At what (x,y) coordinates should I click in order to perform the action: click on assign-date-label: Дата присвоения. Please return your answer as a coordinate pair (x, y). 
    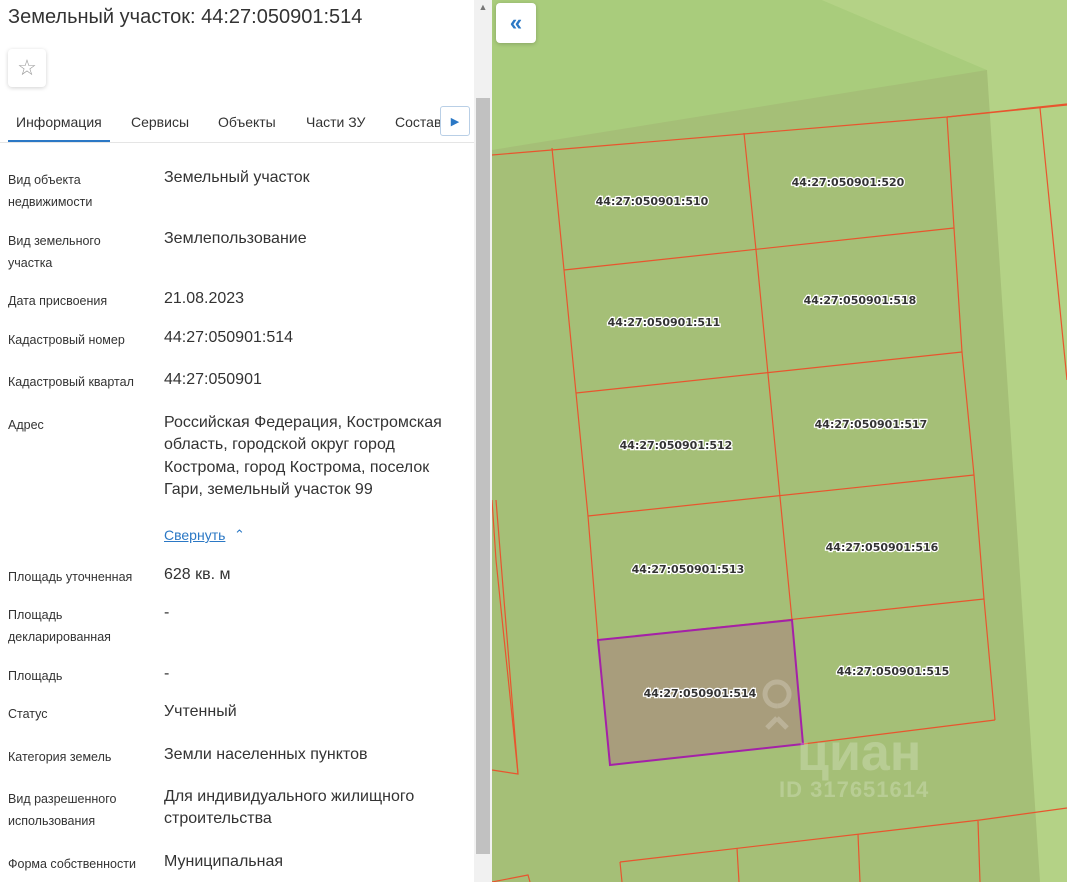
    Looking at the image, I should click on (58, 301).